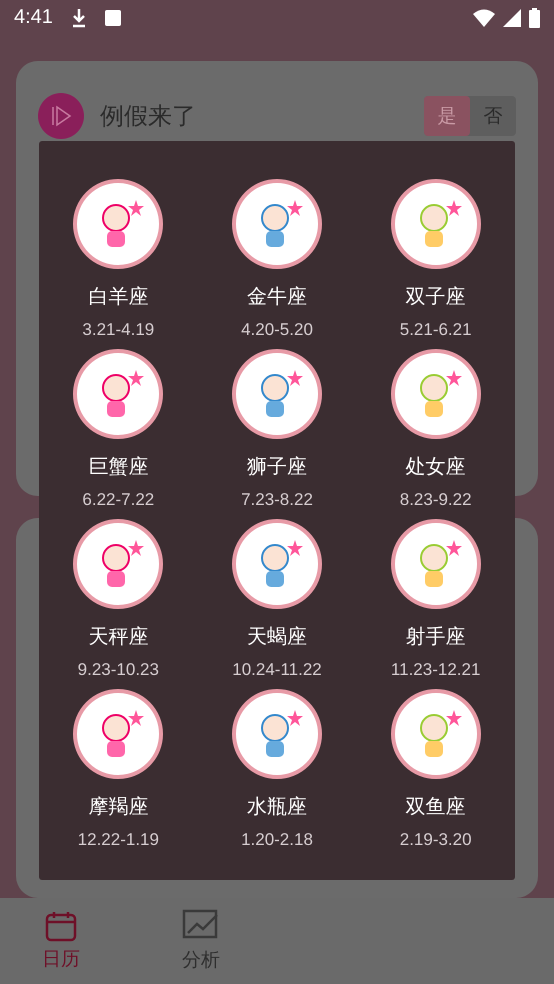  What do you see at coordinates (276, 296) in the screenshot?
I see `zodiac-name: 金牛座` at bounding box center [276, 296].